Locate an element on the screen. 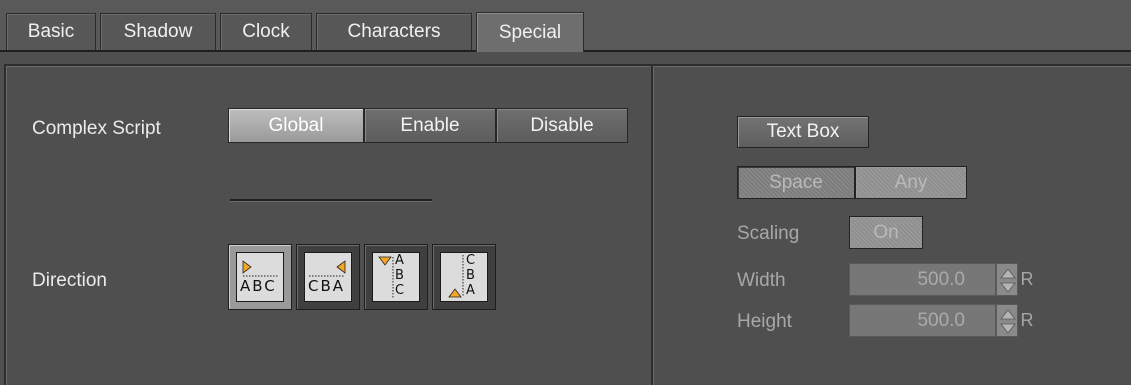 Image resolution: width=1131 pixels, height=385 pixels. tab-shadow: Shadow is located at coordinates (158, 31).